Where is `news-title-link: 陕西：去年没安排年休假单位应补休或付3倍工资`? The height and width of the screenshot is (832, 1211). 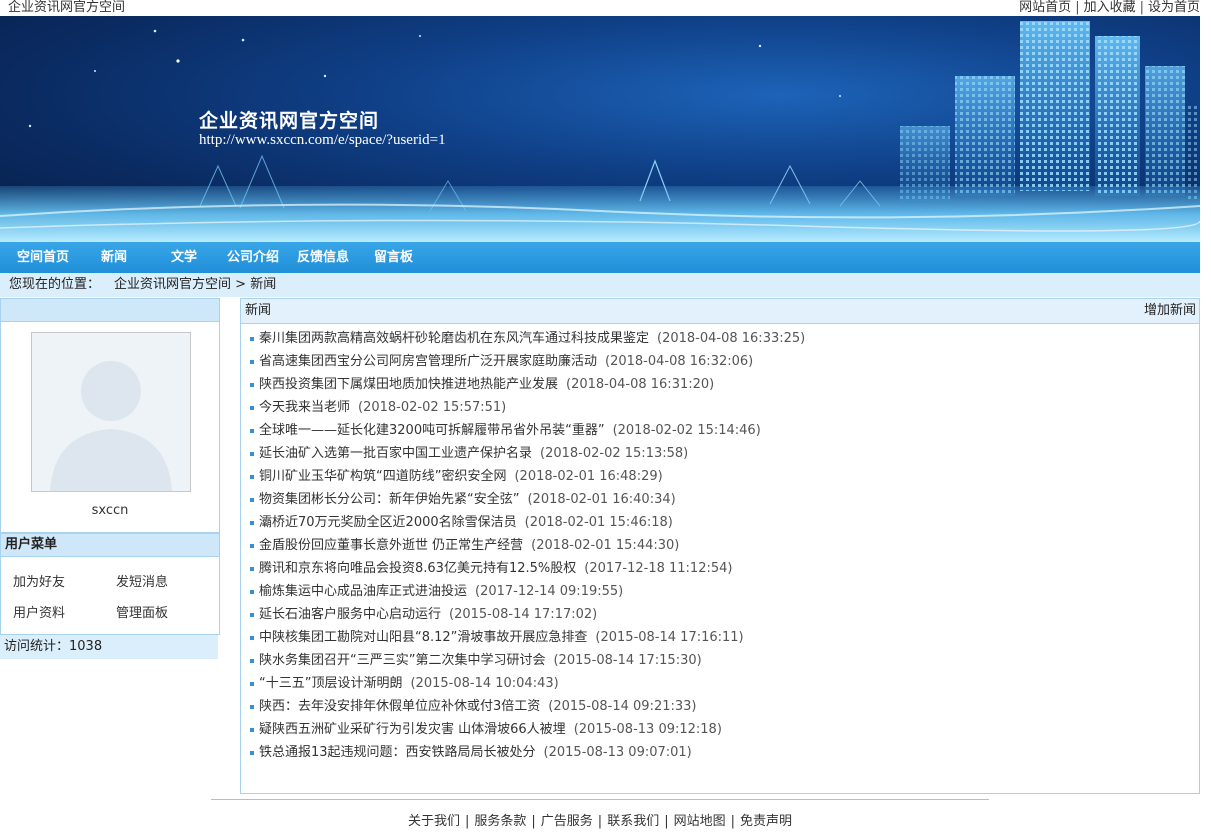 news-title-link: 陕西：去年没安排年休假单位应补休或付3倍工资 is located at coordinates (399, 706).